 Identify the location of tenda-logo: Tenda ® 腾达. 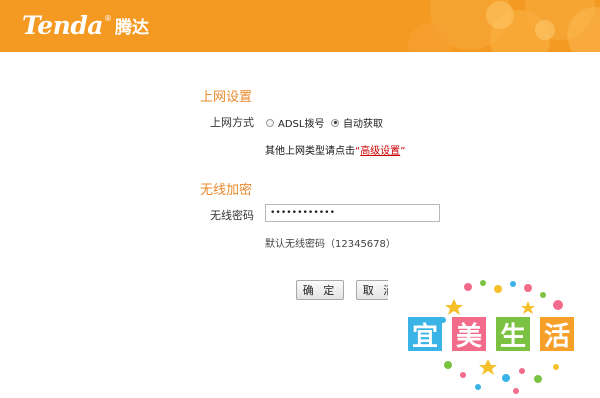
(85, 25).